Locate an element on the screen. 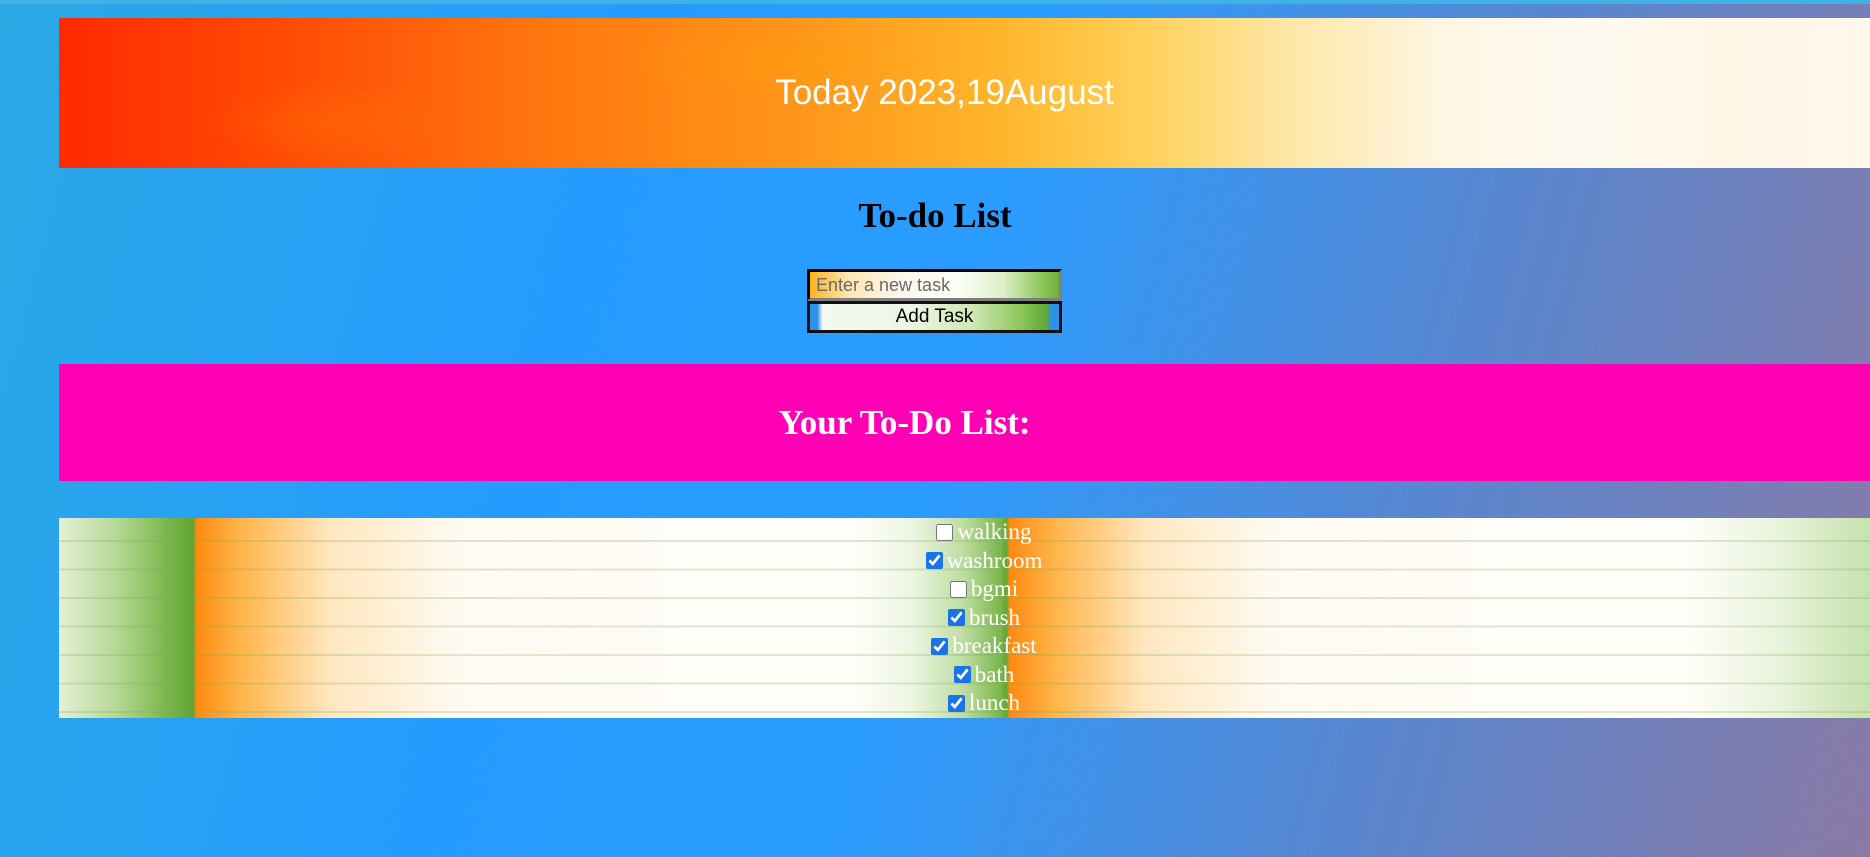  task-label: bath is located at coordinates (994, 674).